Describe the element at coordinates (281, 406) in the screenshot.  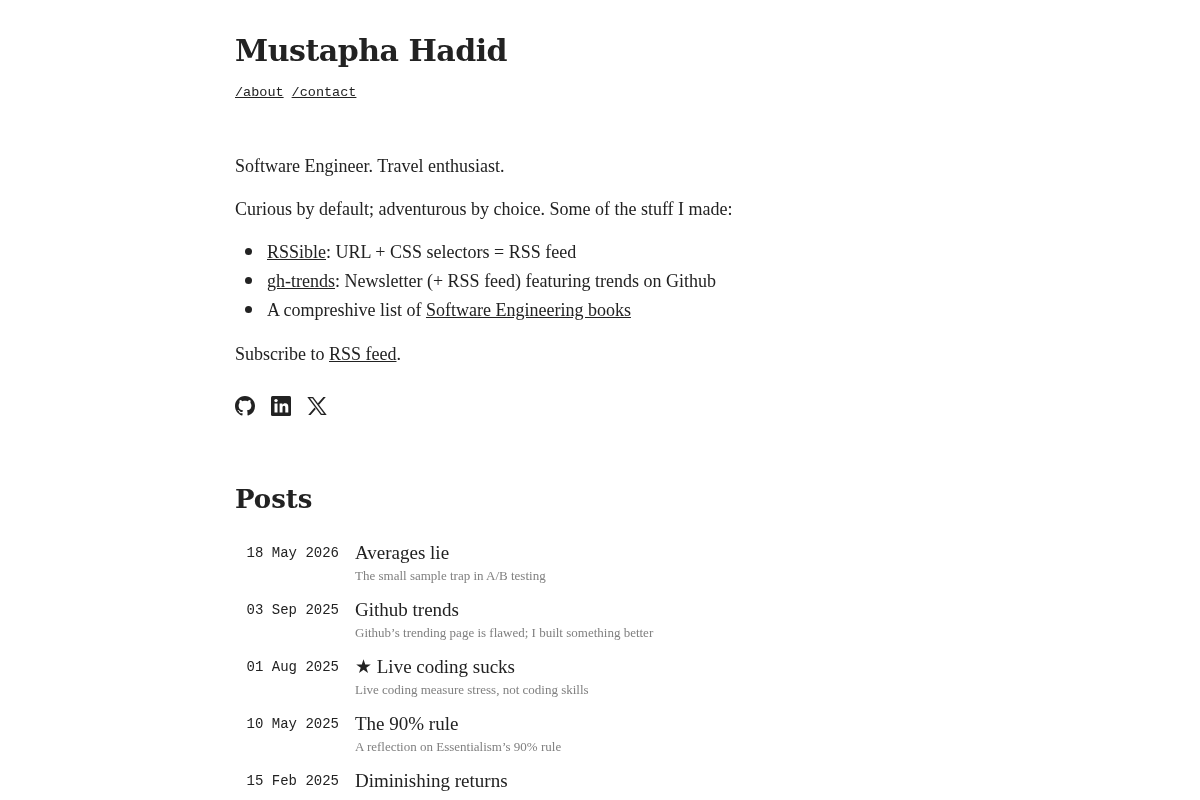
I see `linkedin-icon` at that location.